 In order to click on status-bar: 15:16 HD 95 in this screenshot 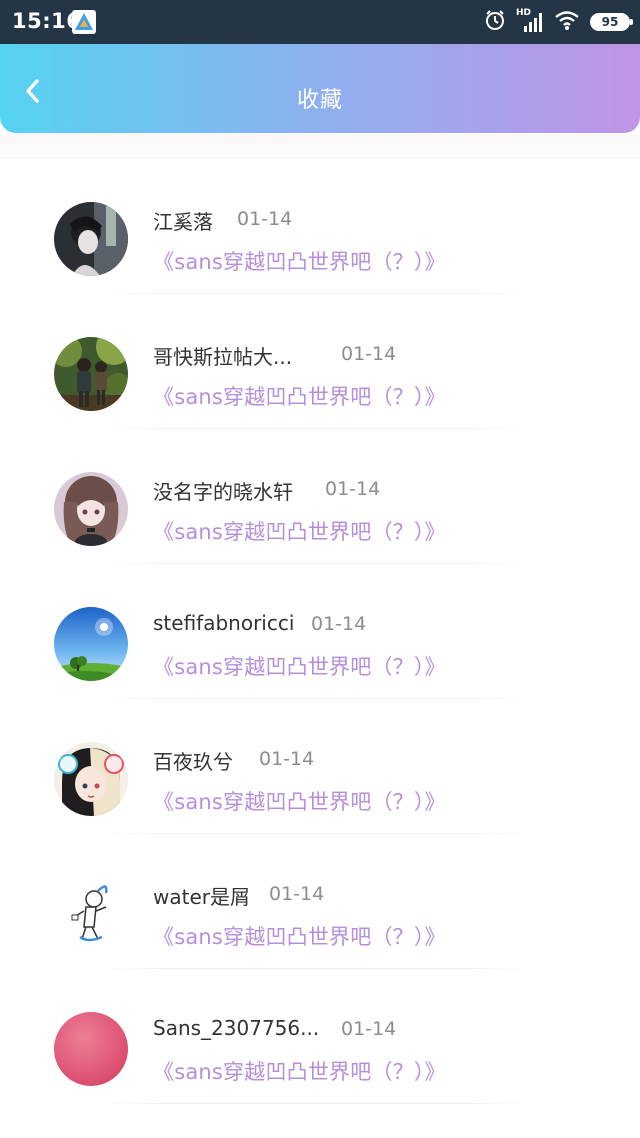, I will do `click(320, 22)`.